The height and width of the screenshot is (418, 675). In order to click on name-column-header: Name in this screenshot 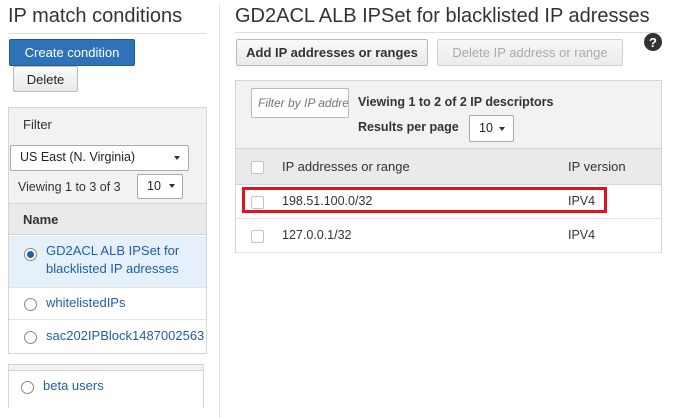, I will do `click(107, 219)`.